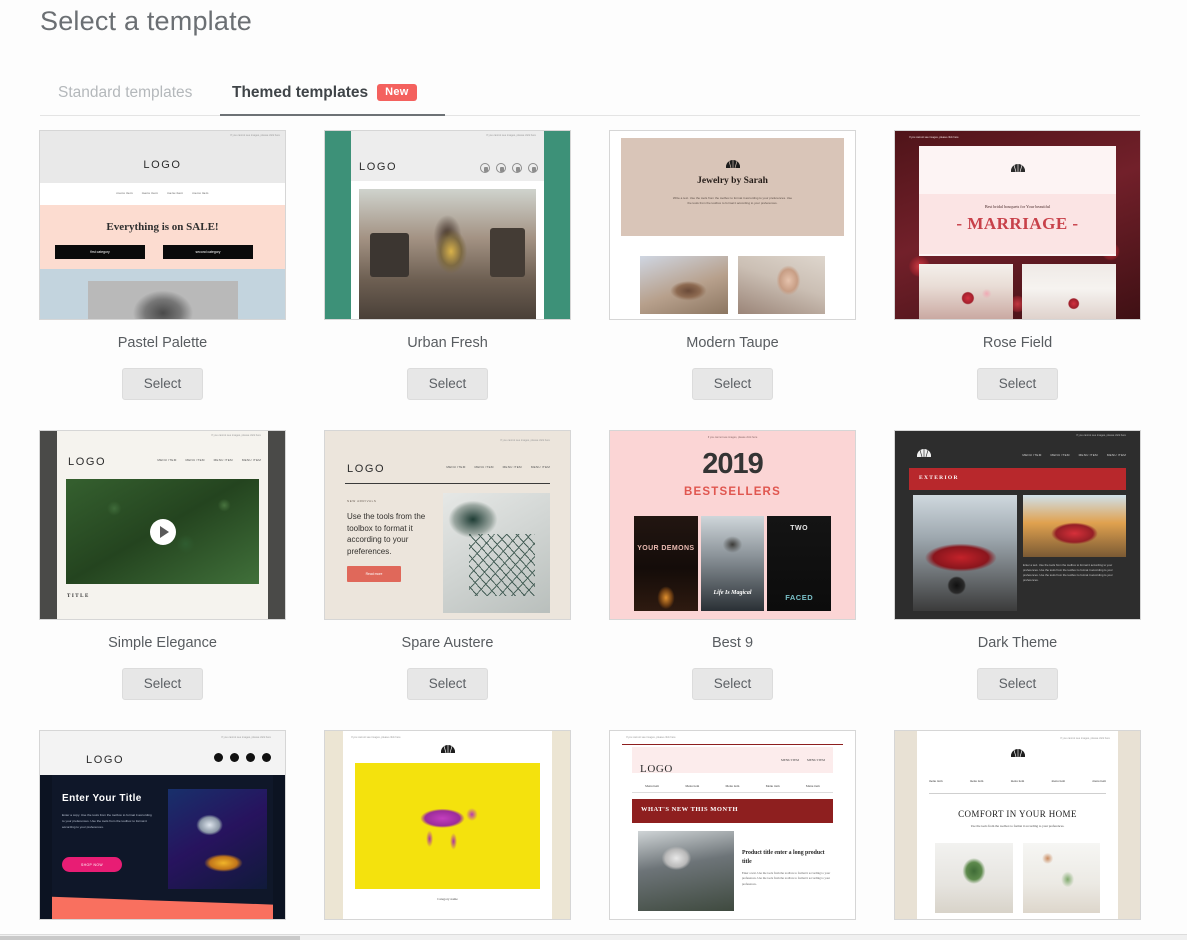  I want to click on spare-nav: MENU ITEM MENU ITEM MENU ITEM MENU ITEM, so click(498, 467).